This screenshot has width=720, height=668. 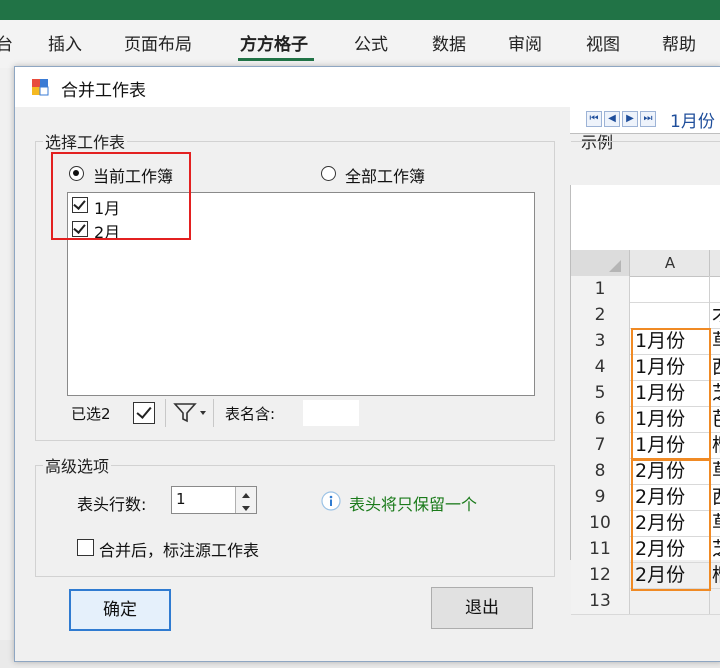 What do you see at coordinates (612, 119) in the screenshot?
I see `prev-sheet-icon: ◀` at bounding box center [612, 119].